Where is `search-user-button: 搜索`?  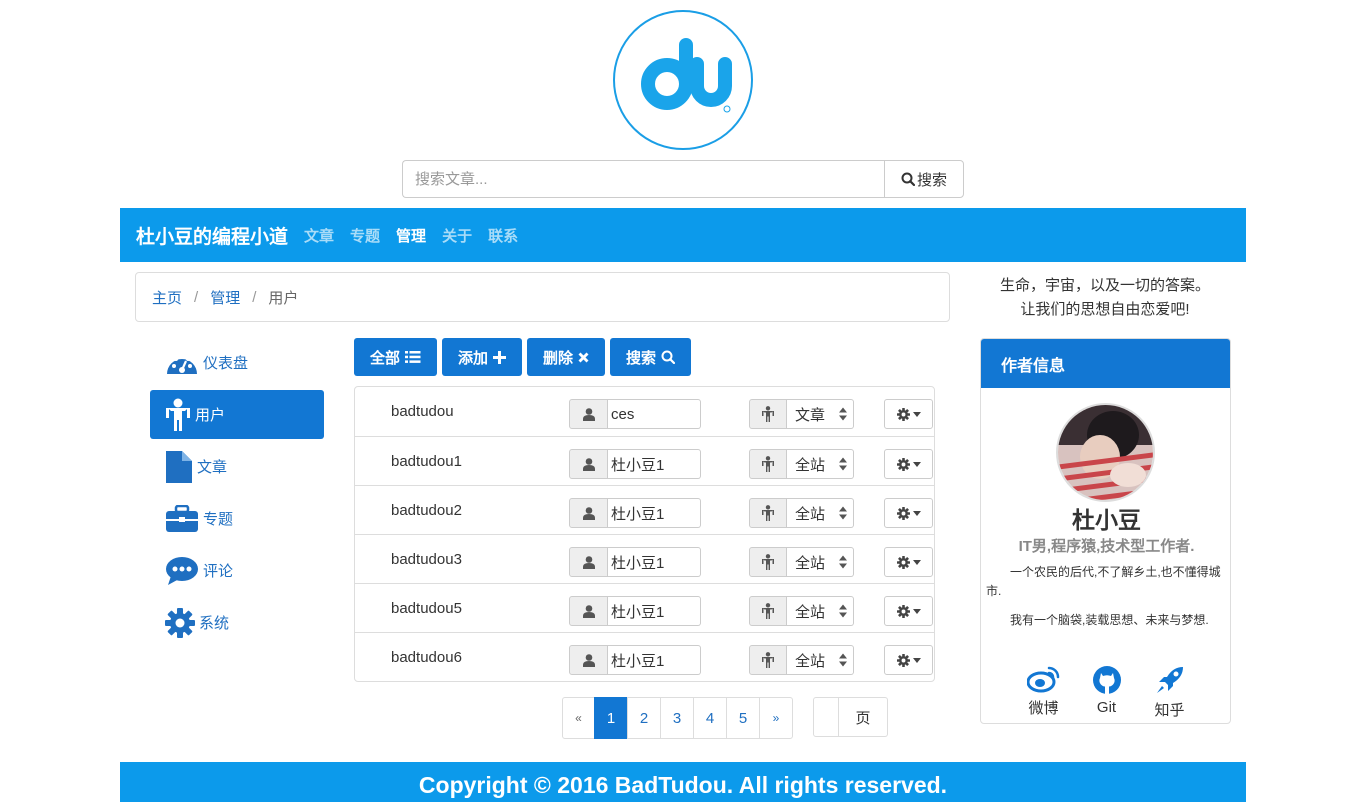 search-user-button: 搜索 is located at coordinates (651, 357).